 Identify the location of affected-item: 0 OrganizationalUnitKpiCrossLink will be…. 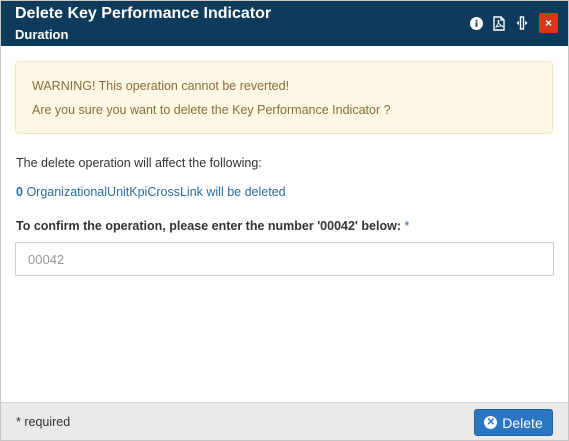
(151, 192).